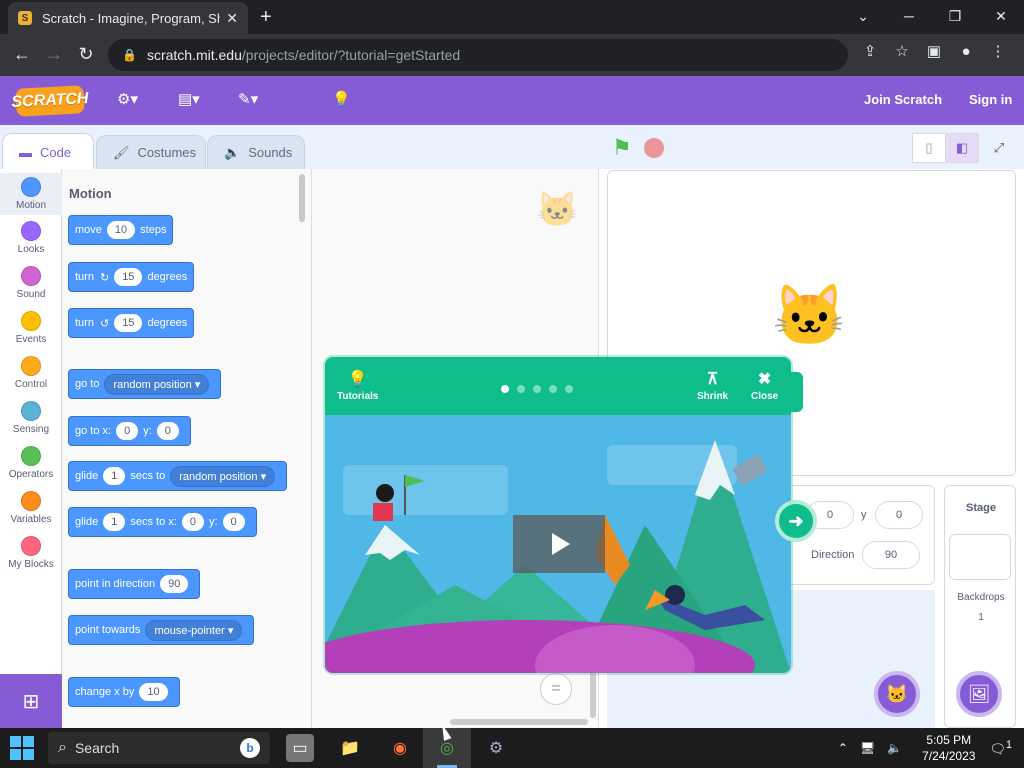 This screenshot has height=768, width=1024. Describe the element at coordinates (248, 99) in the screenshot. I see `edit-menu-icon: ✎▾` at that location.